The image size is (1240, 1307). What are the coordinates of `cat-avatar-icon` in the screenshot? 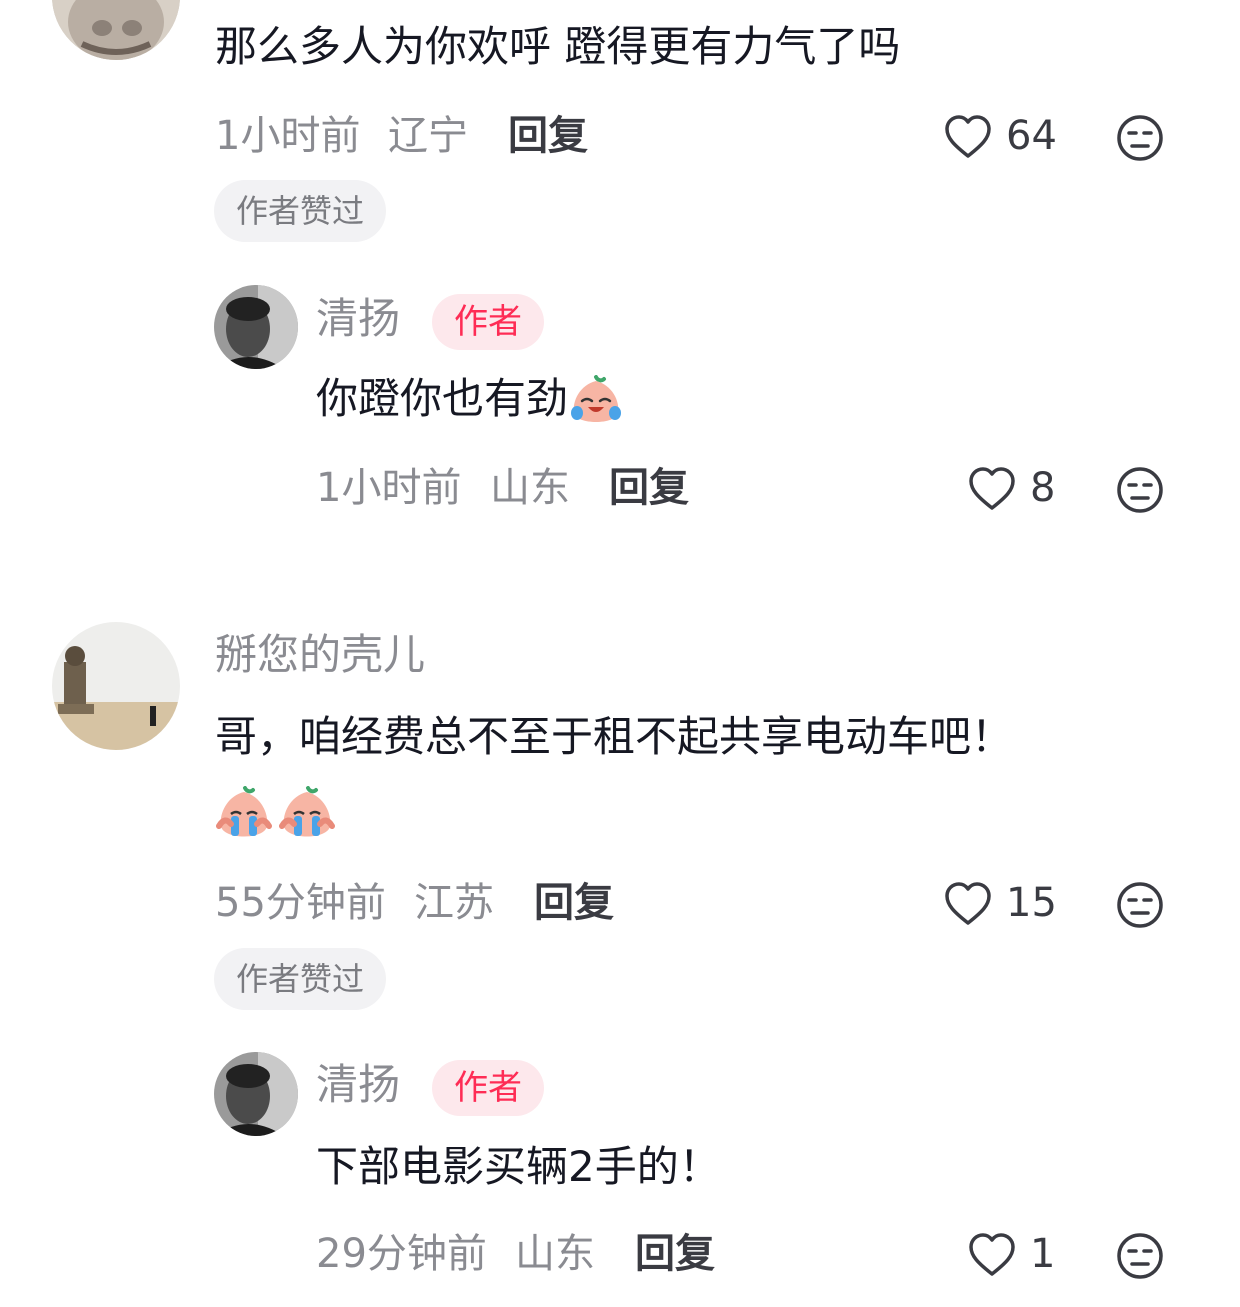 It's located at (116, 30).